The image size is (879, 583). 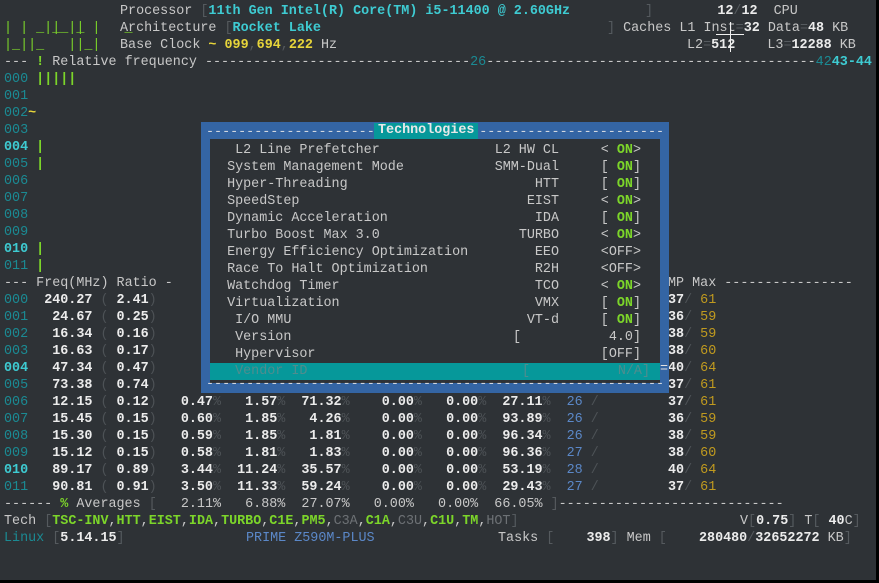 I want to click on core-bar-row: 004 |, so click(x=24, y=147).